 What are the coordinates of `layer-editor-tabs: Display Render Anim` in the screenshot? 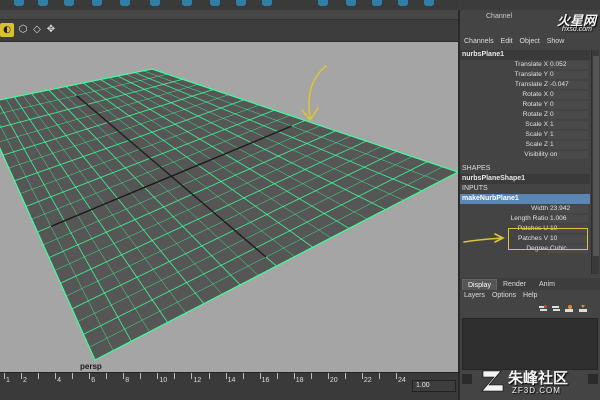 It's located at (530, 284).